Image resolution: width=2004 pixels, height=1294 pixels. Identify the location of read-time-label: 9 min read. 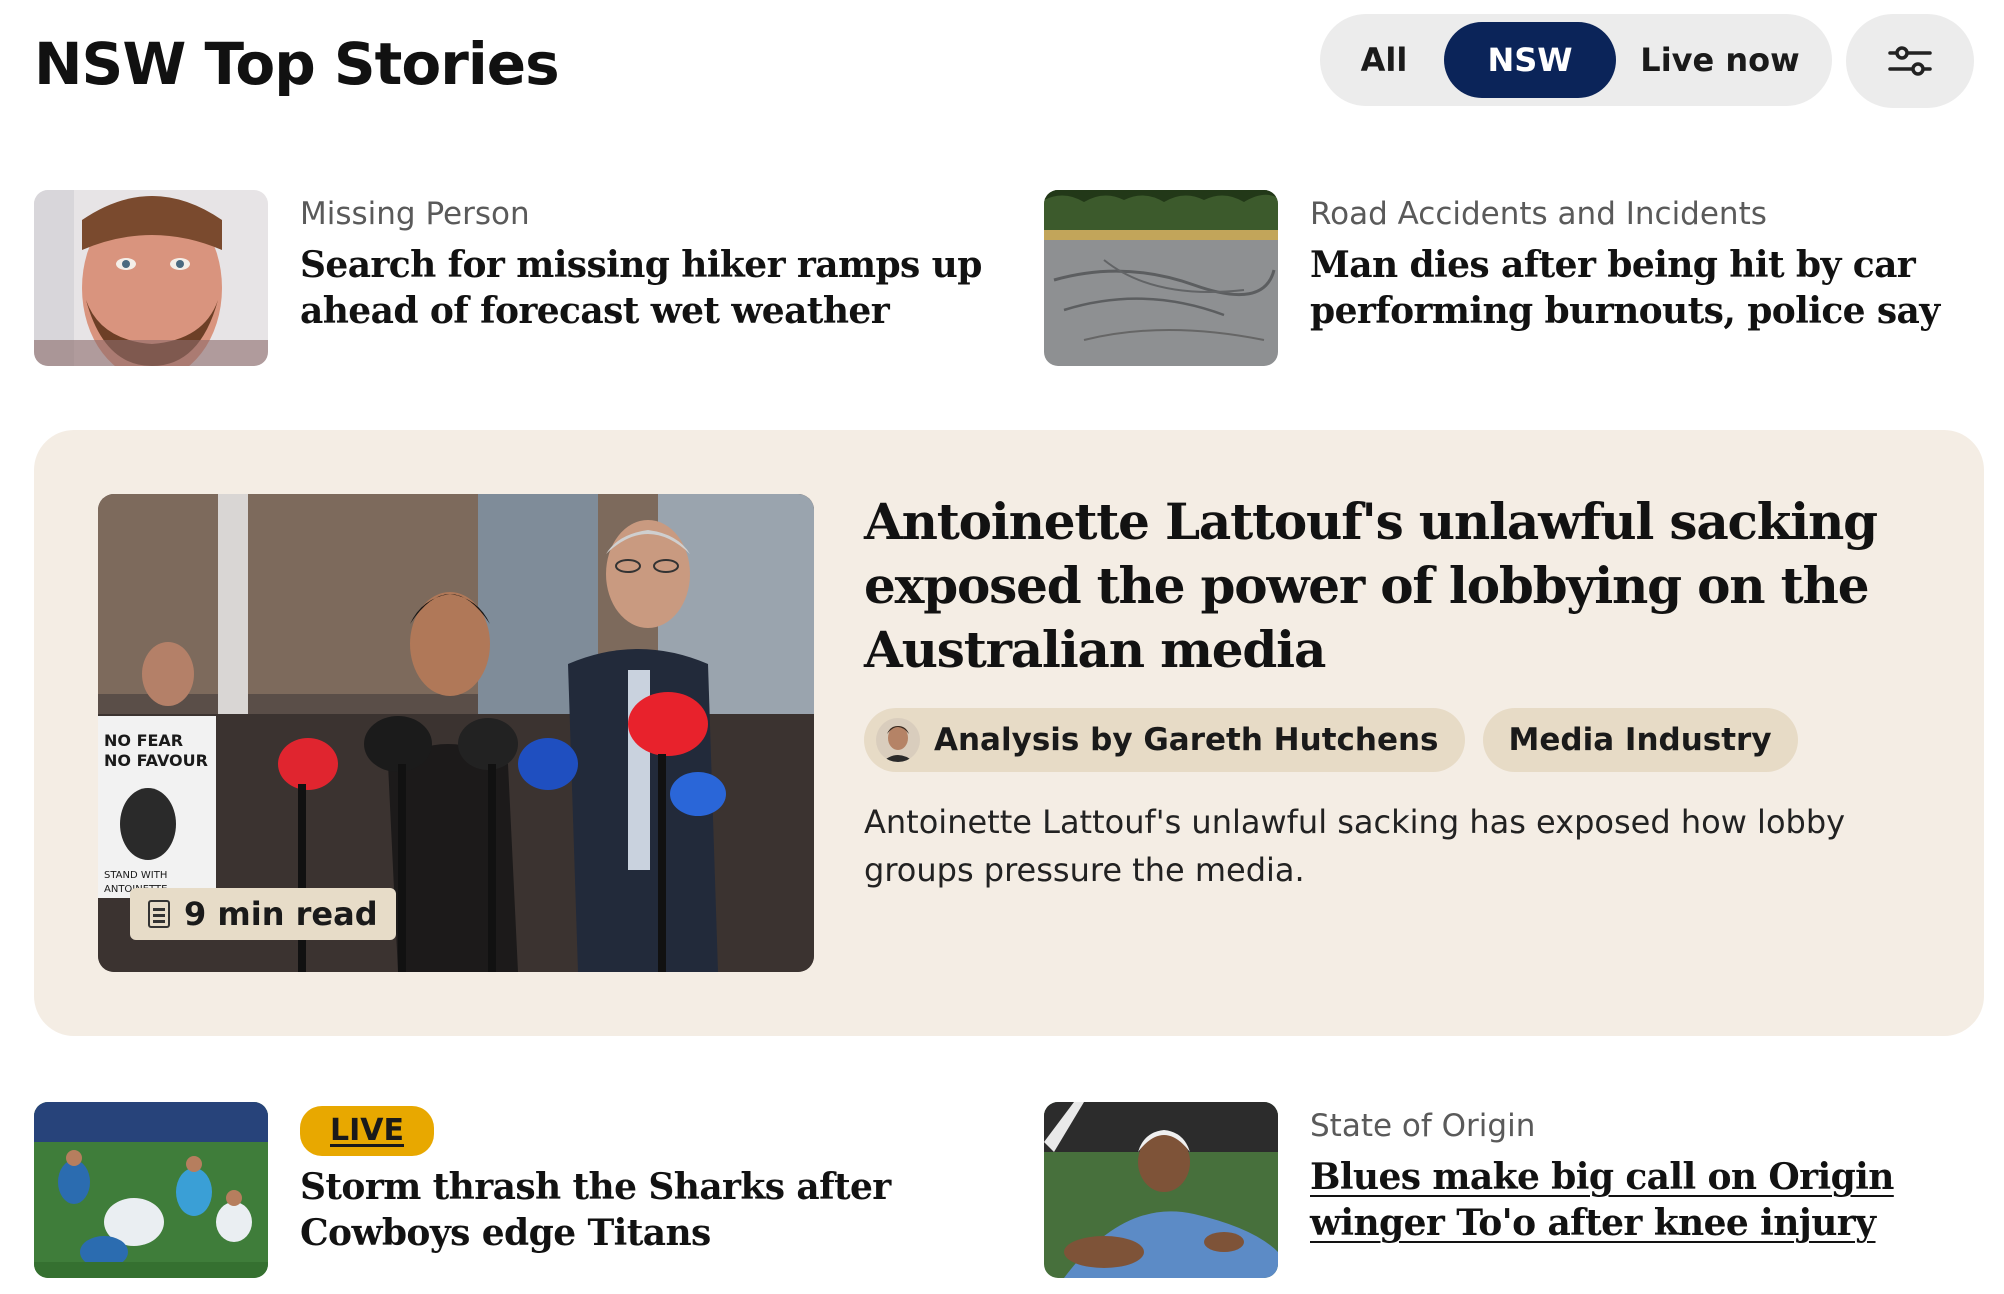
(281, 914).